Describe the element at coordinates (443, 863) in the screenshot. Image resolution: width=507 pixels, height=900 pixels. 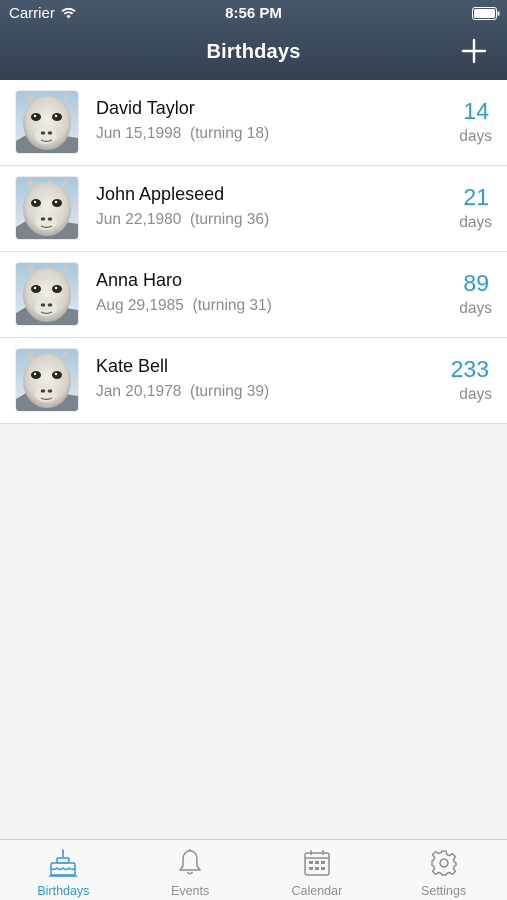
I see `gear-icon` at that location.